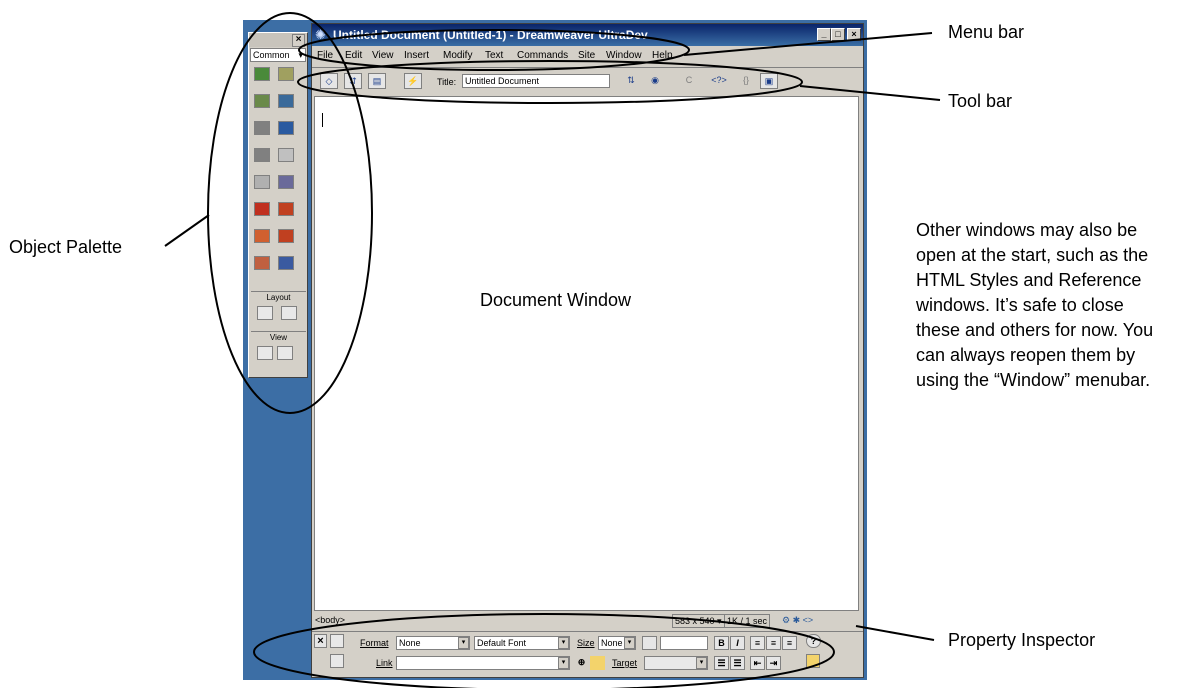 The width and height of the screenshot is (1179, 688). Describe the element at coordinates (320, 641) in the screenshot. I see `inspector-close-icon: ×` at that location.